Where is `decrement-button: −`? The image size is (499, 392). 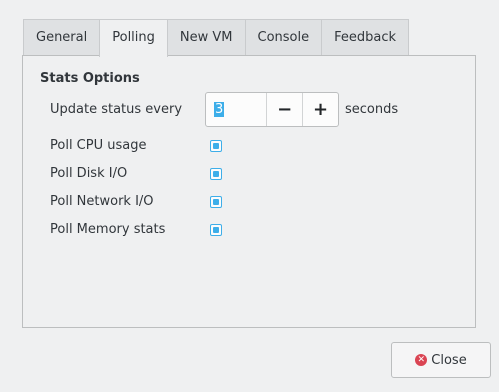 decrement-button: − is located at coordinates (284, 109).